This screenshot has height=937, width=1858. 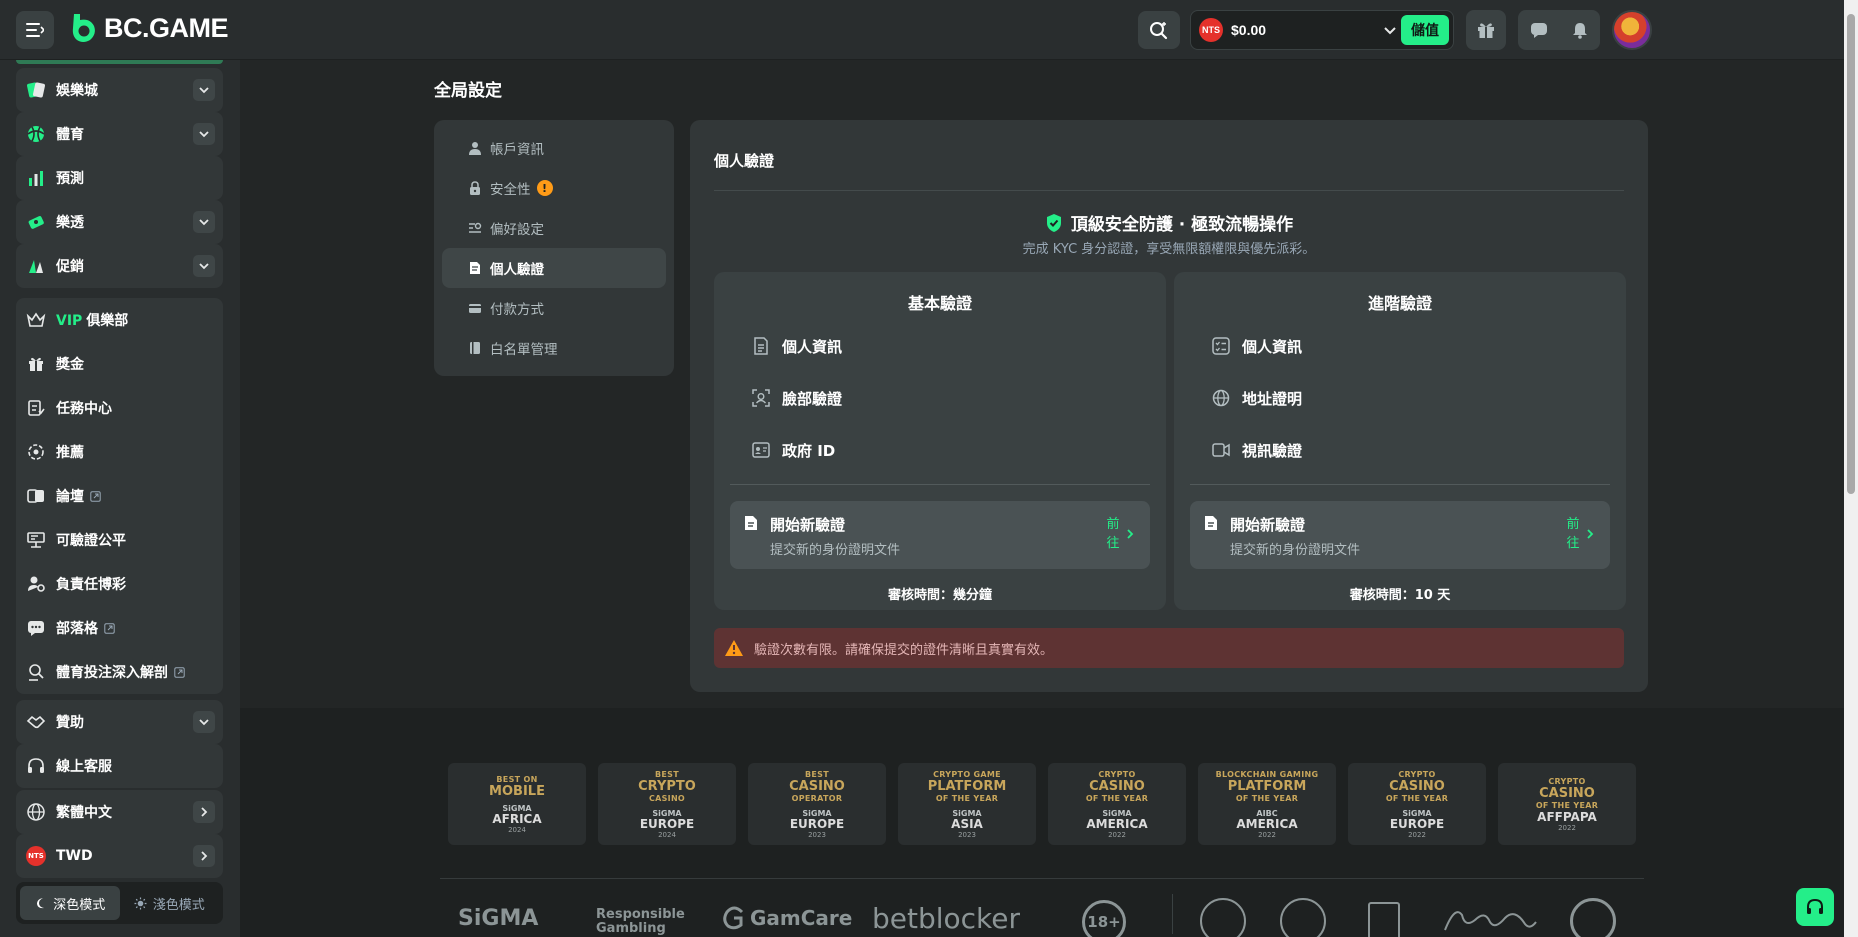 What do you see at coordinates (667, 774) in the screenshot?
I see `award-top-text: BEST` at bounding box center [667, 774].